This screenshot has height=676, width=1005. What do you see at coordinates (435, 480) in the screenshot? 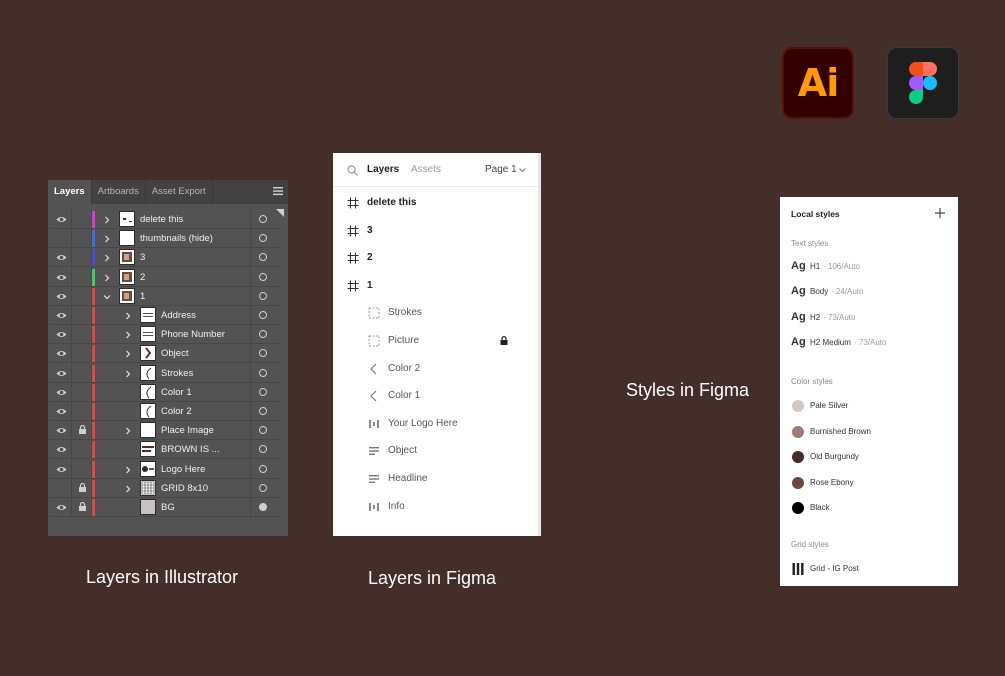
I see `figma-layer-item: Headline` at bounding box center [435, 480].